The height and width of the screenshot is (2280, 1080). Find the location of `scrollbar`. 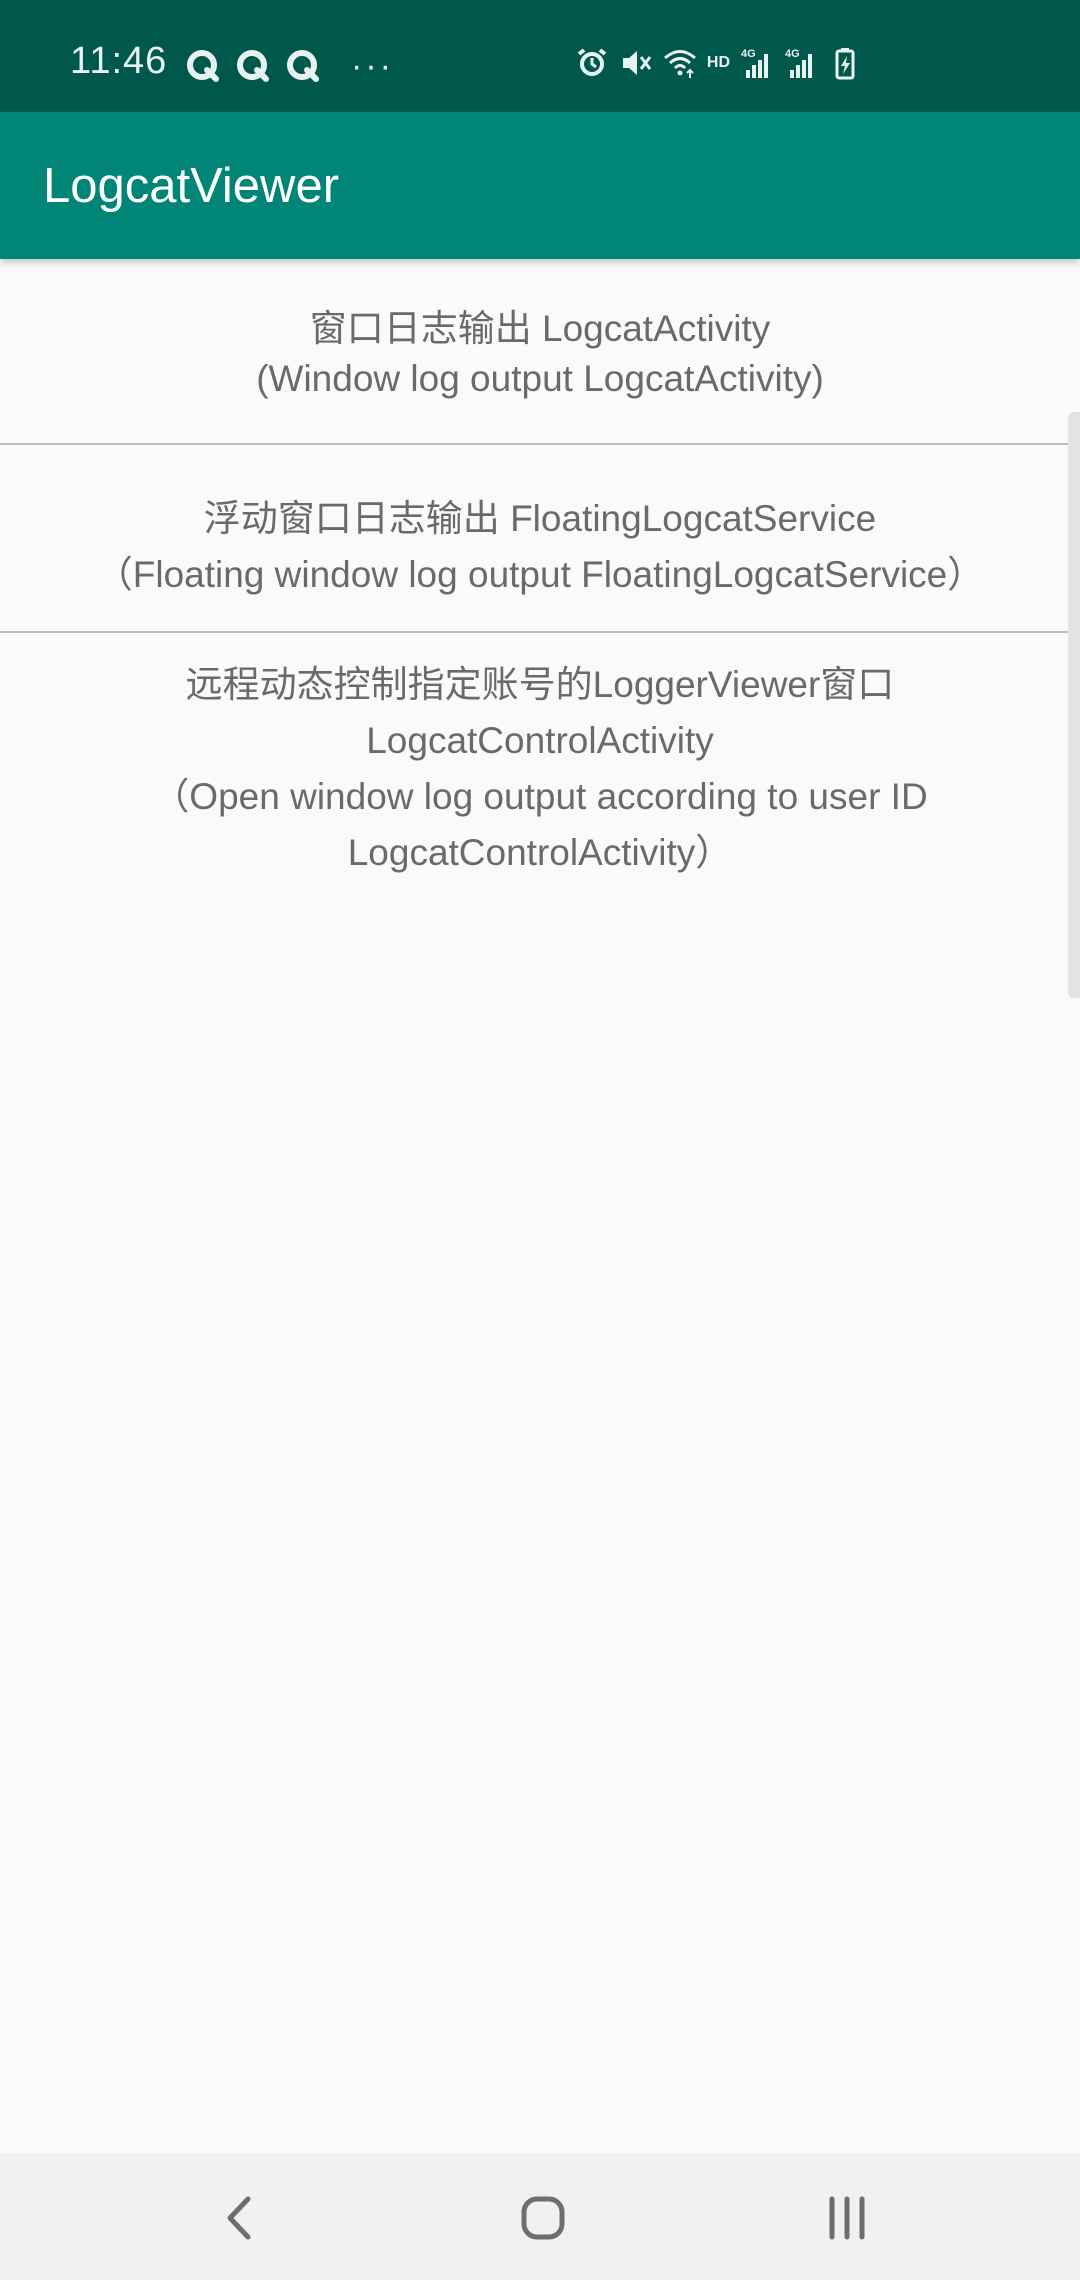

scrollbar is located at coordinates (1074, 705).